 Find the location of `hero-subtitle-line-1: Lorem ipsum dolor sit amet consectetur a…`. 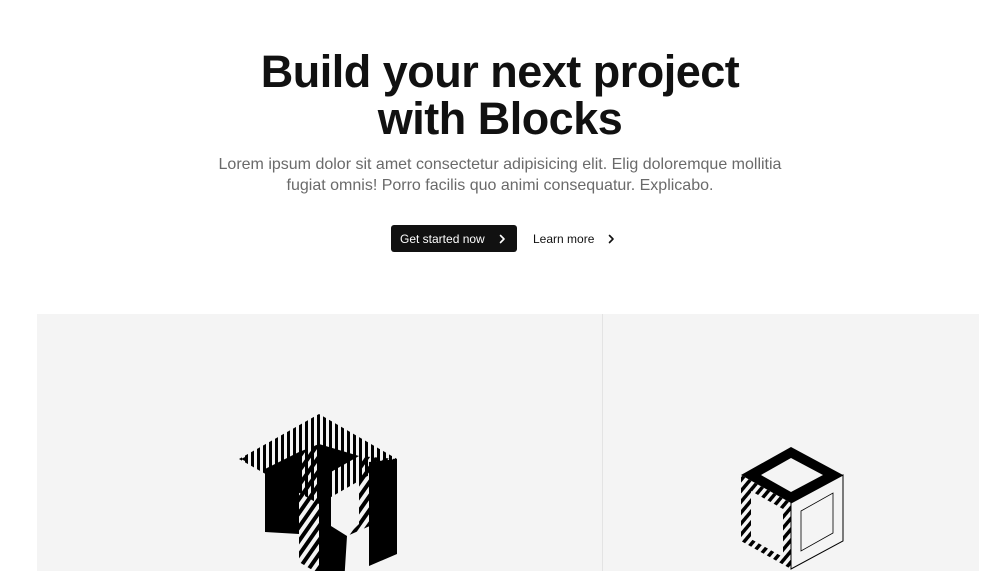

hero-subtitle-line-1: Lorem ipsum dolor sit amet consectetur a… is located at coordinates (500, 164).